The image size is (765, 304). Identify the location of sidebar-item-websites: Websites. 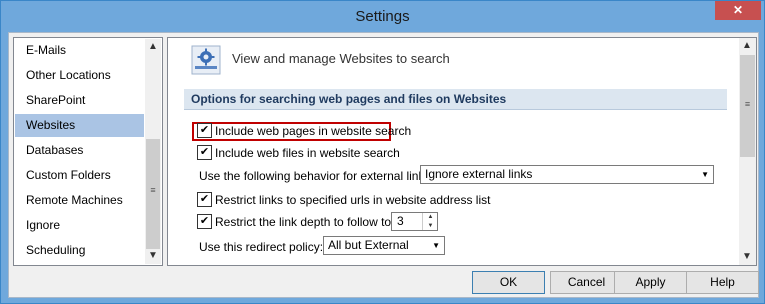
(79, 125).